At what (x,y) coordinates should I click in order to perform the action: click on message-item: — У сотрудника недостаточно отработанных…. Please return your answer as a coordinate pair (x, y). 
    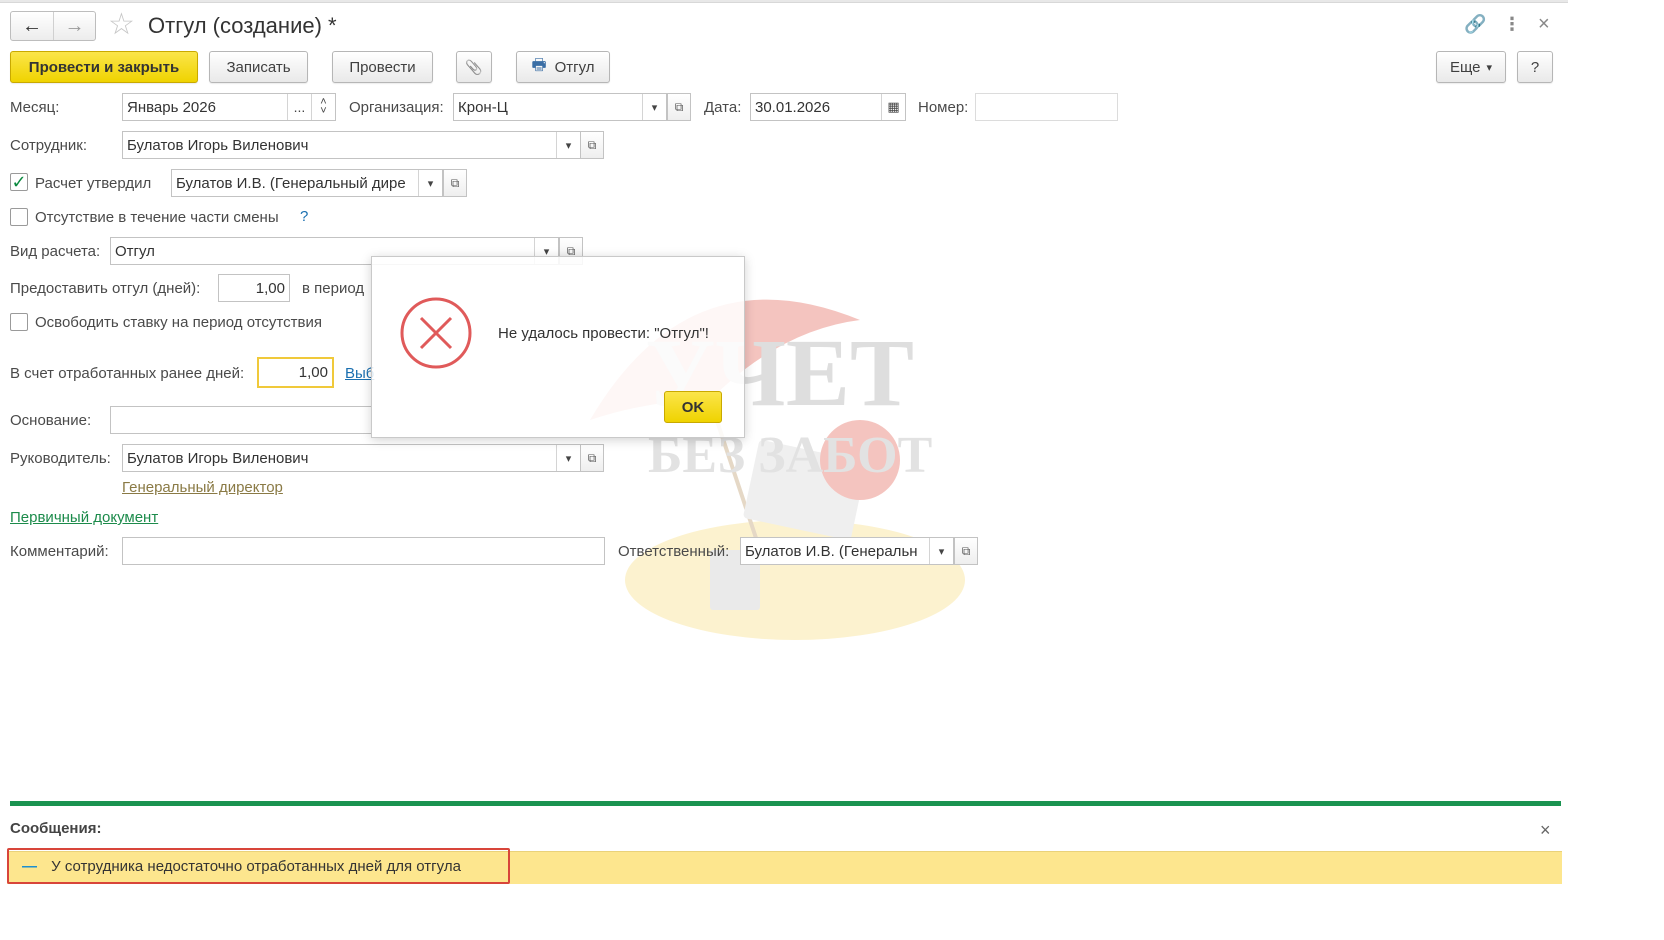
    Looking at the image, I should click on (241, 866).